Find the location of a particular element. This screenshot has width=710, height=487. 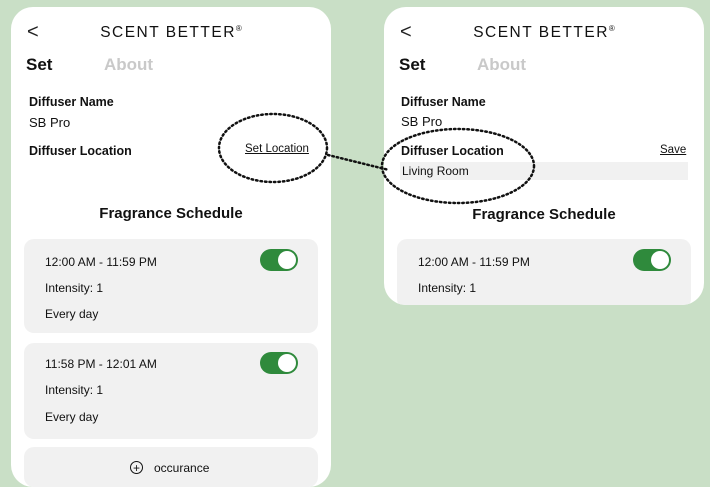

schedule-card: 12:00 AM - 11:59 PM Intensity: 1 is located at coordinates (544, 272).